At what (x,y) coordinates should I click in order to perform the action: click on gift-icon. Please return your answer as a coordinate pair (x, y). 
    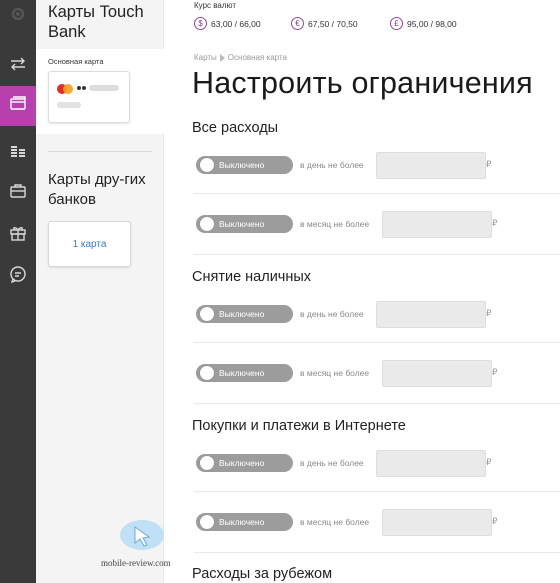
    Looking at the image, I should click on (18, 234).